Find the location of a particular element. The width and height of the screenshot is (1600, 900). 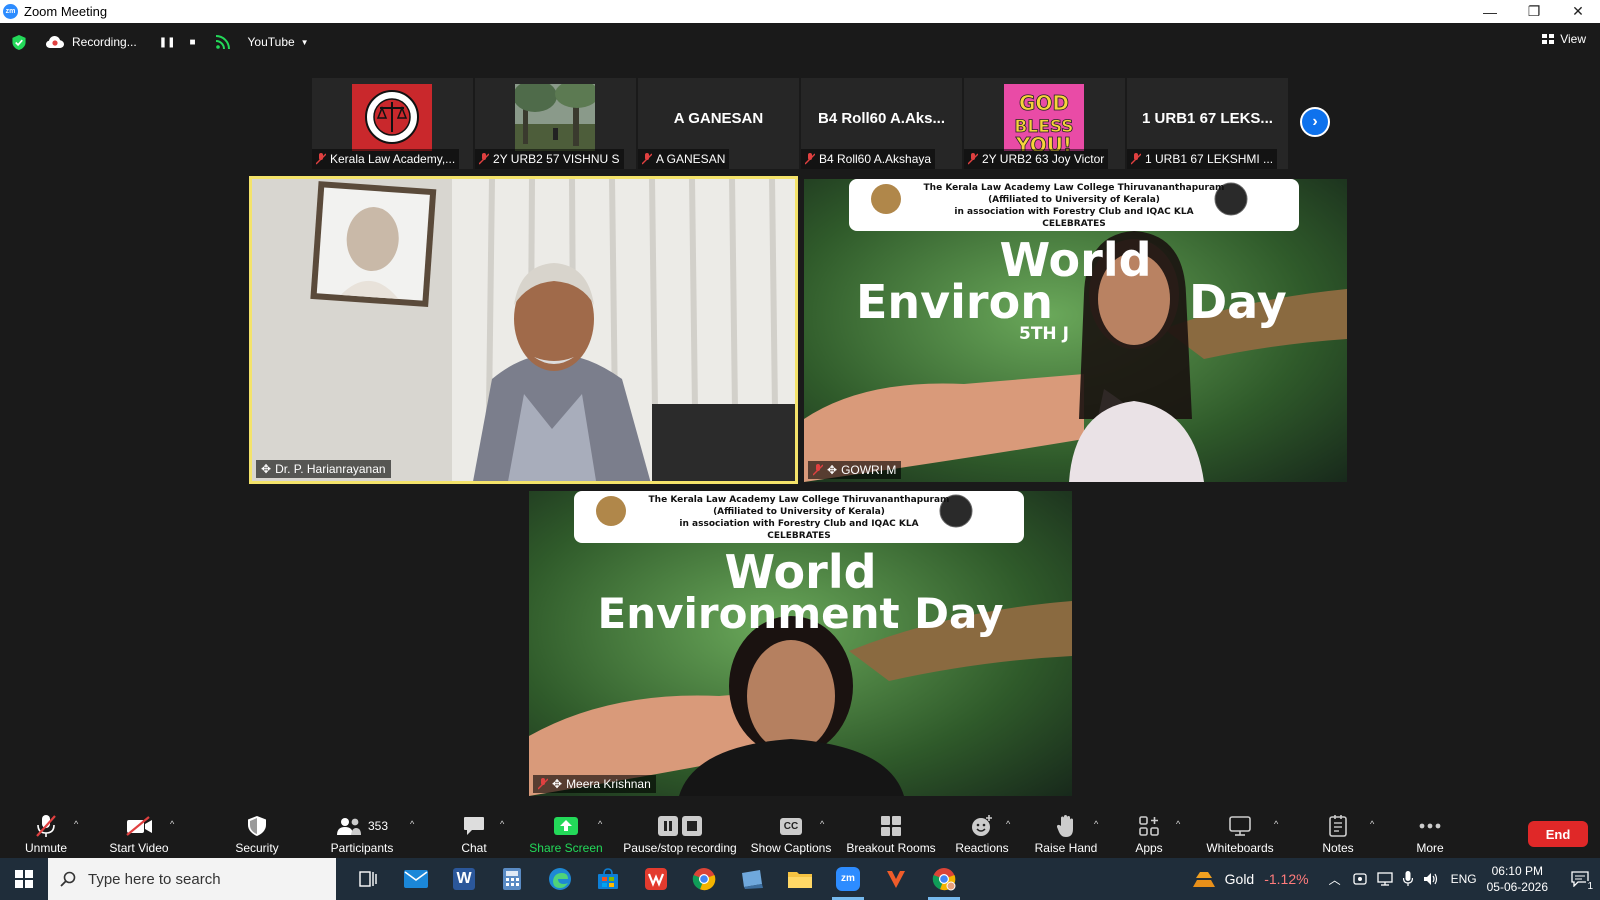

participant-thumb: A GANESAN A GANESAN is located at coordinates (718, 123).